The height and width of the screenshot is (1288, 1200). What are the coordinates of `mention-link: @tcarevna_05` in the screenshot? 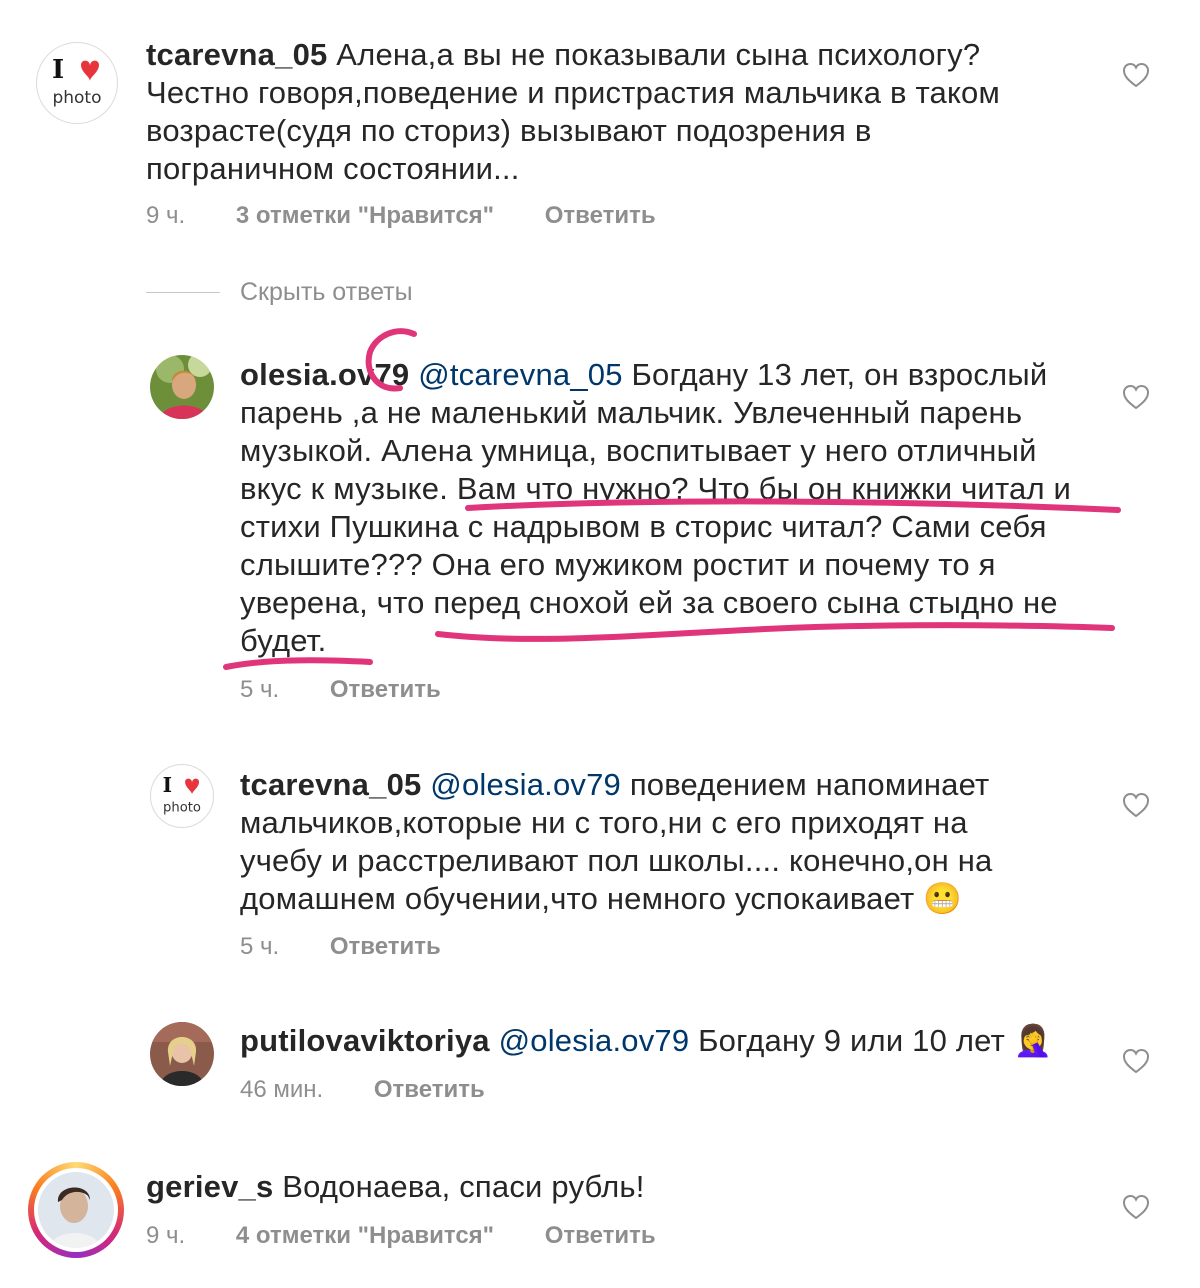 It's located at (520, 374).